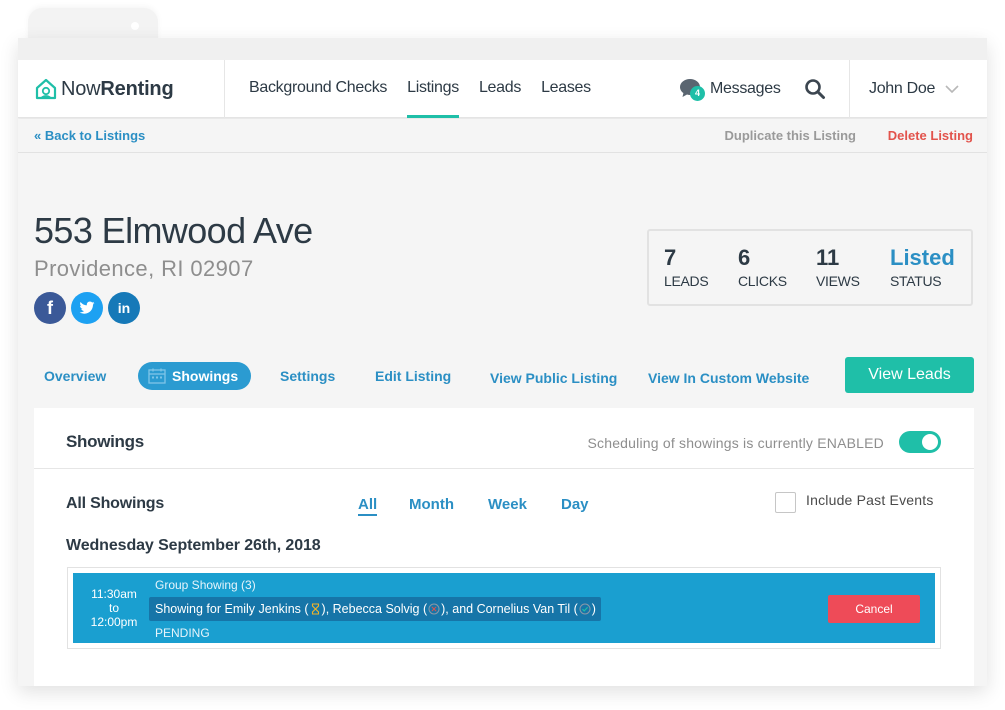  Describe the element at coordinates (909, 375) in the screenshot. I see `view-leads-button: View Leads` at that location.